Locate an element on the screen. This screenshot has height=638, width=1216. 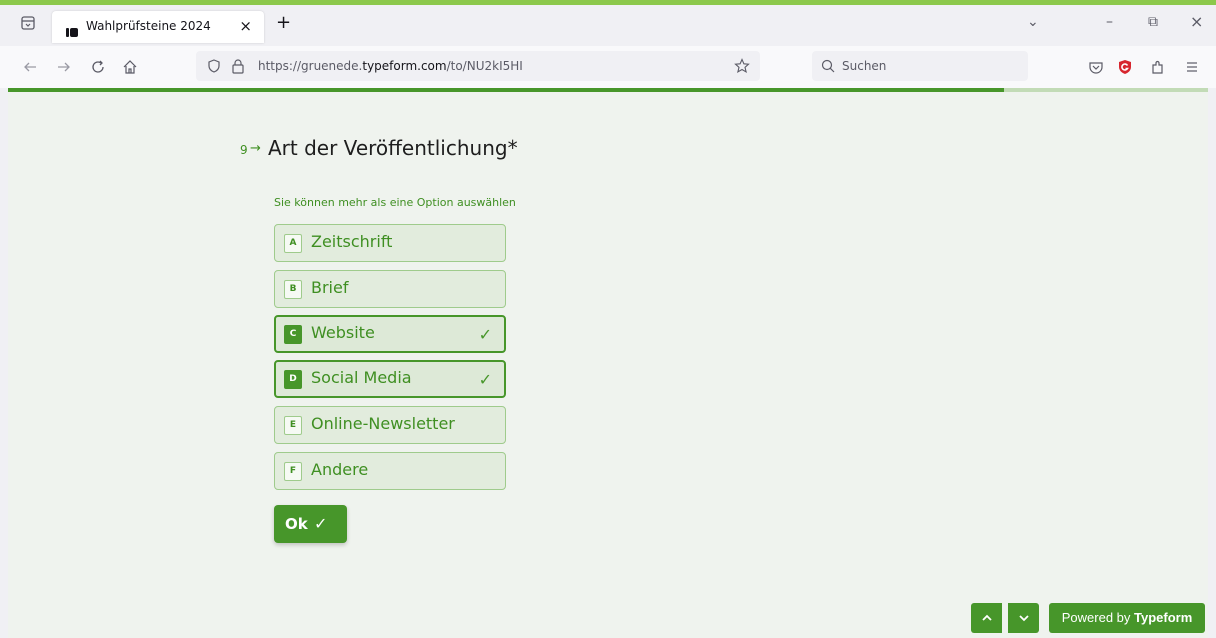
shield-icon is located at coordinates (214, 66).